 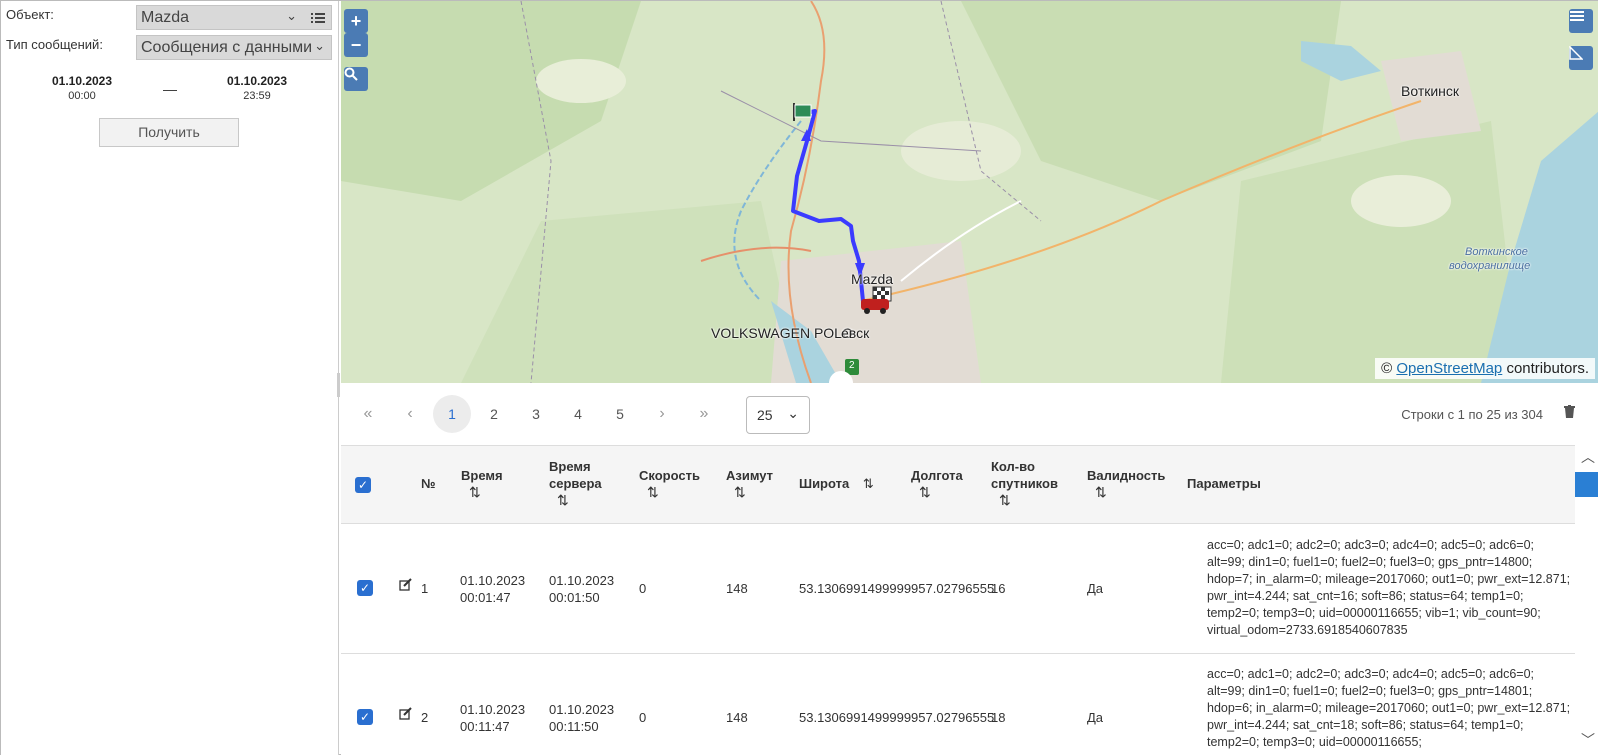 I want to click on first-page-button: «, so click(x=368, y=414).